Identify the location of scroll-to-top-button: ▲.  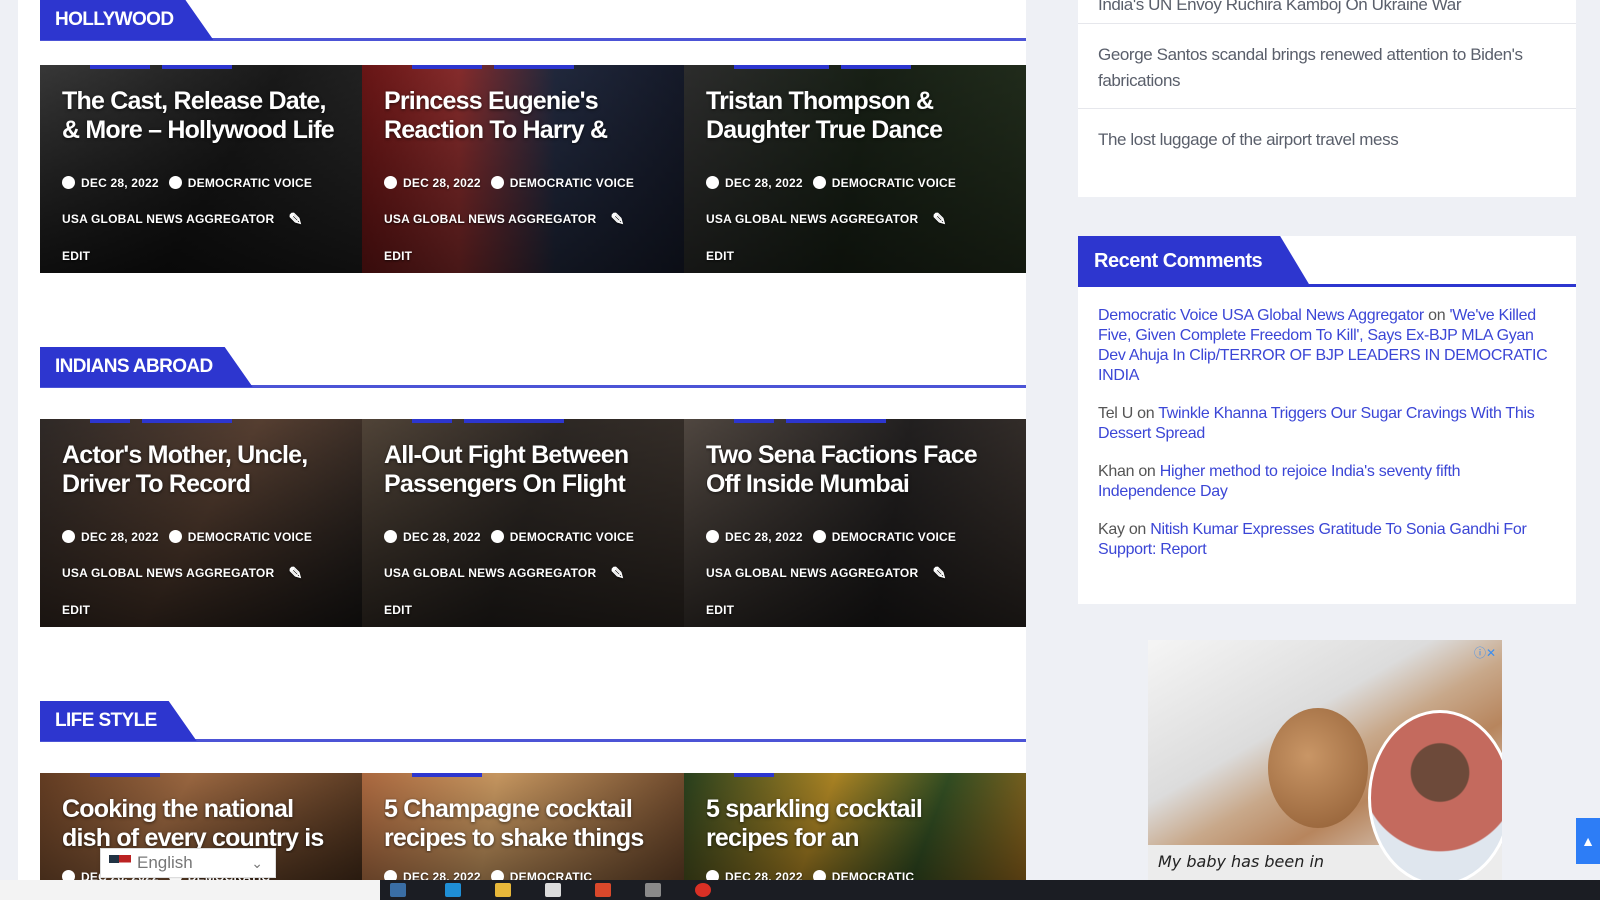
(1588, 841).